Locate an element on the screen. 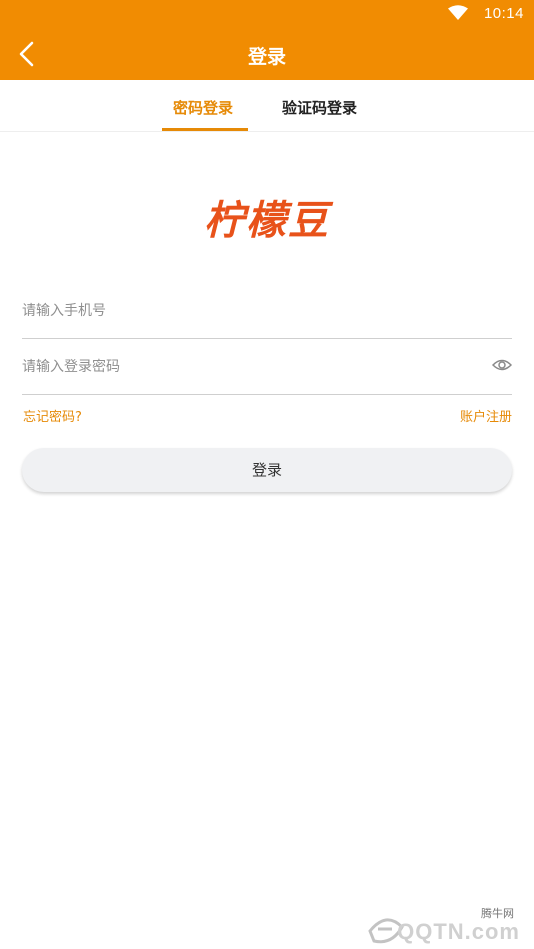  password-field is located at coordinates (267, 367).